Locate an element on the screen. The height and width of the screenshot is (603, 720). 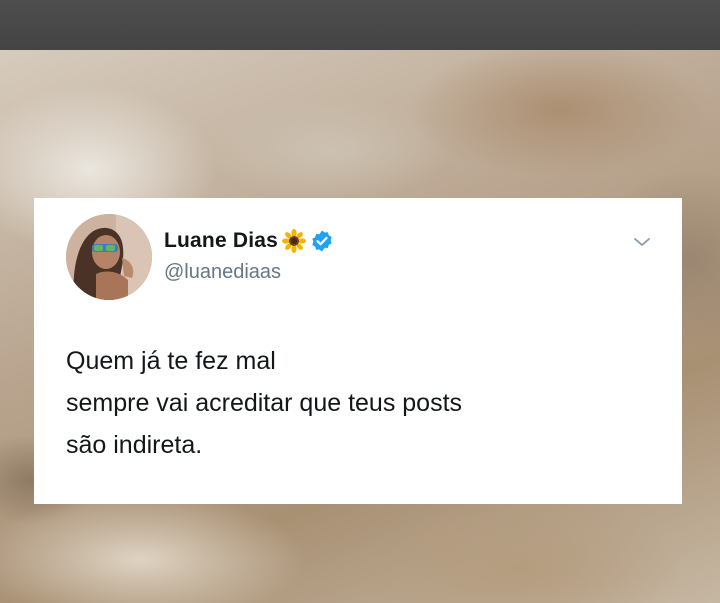
display-name: Luane Dias is located at coordinates (221, 241).